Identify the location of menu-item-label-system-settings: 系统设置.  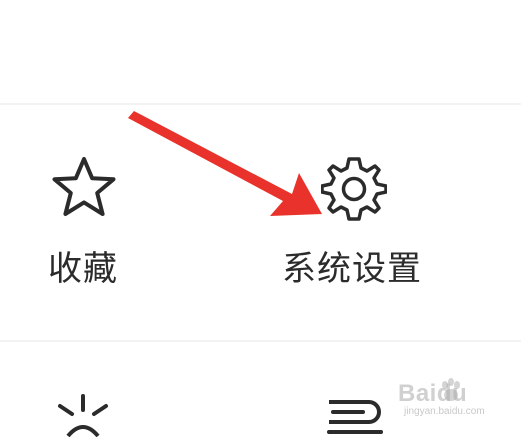
(352, 269).